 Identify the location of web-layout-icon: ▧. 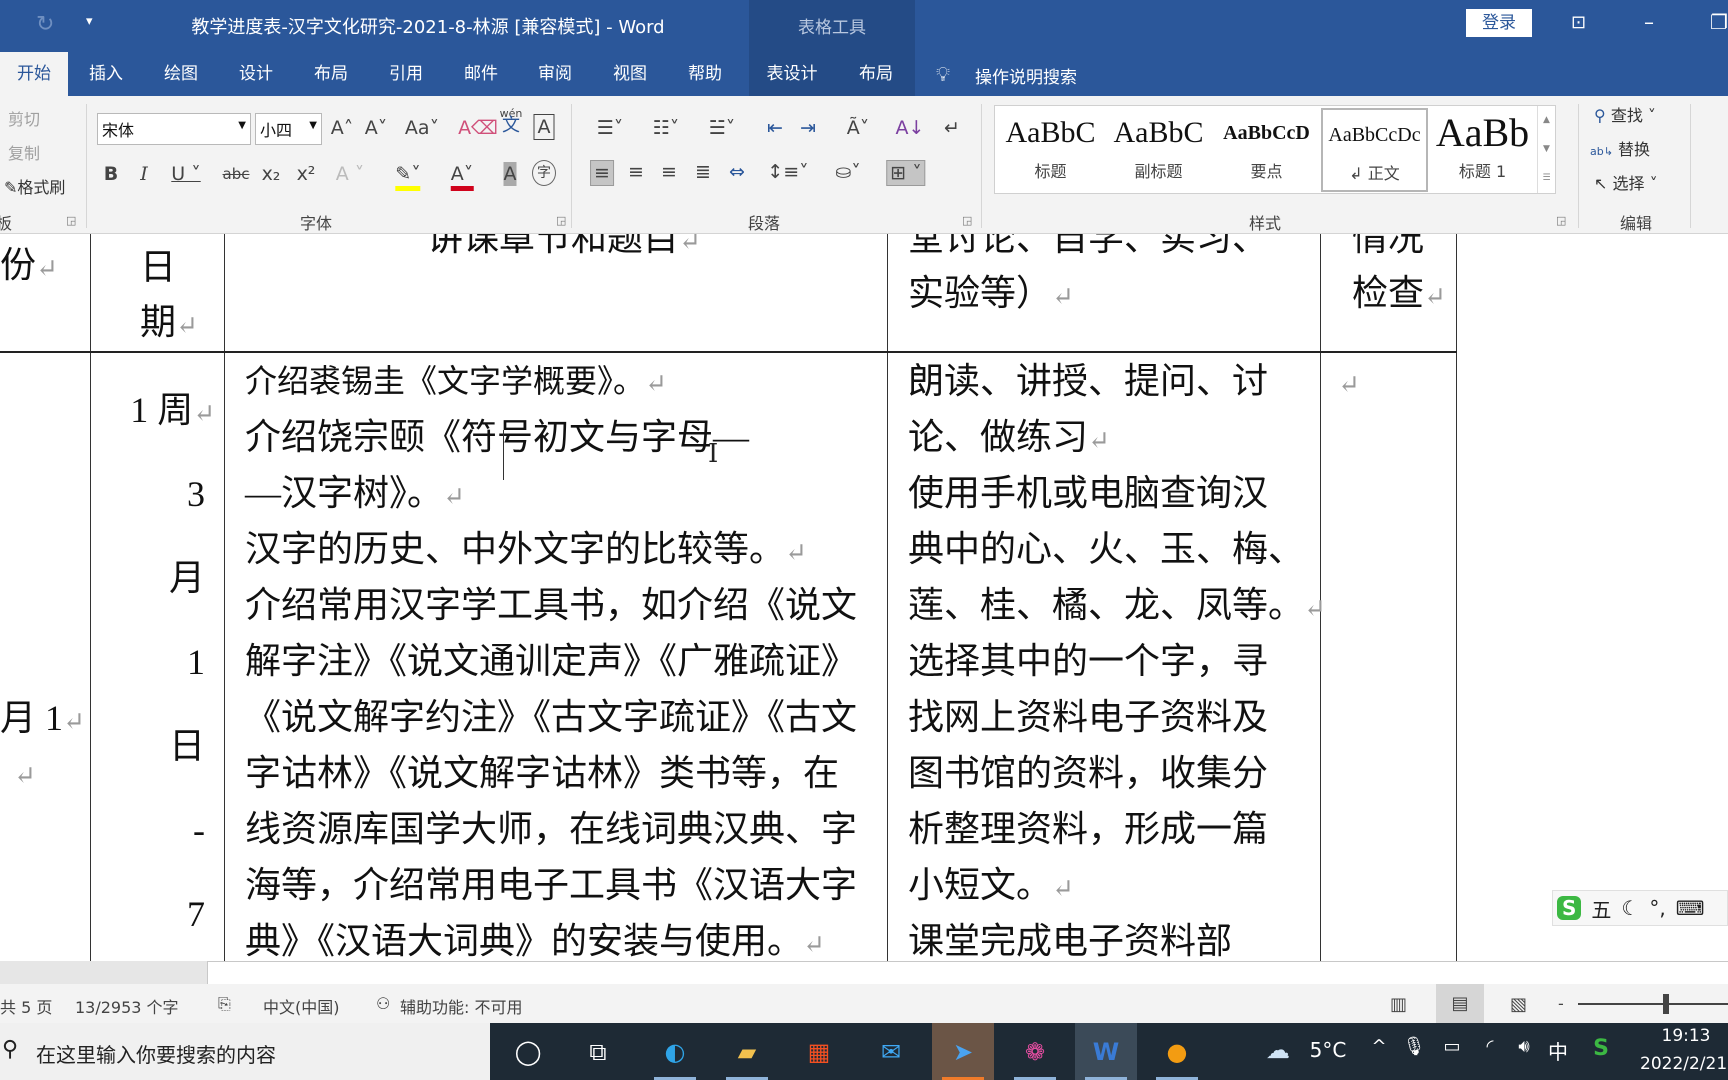
(1518, 1004).